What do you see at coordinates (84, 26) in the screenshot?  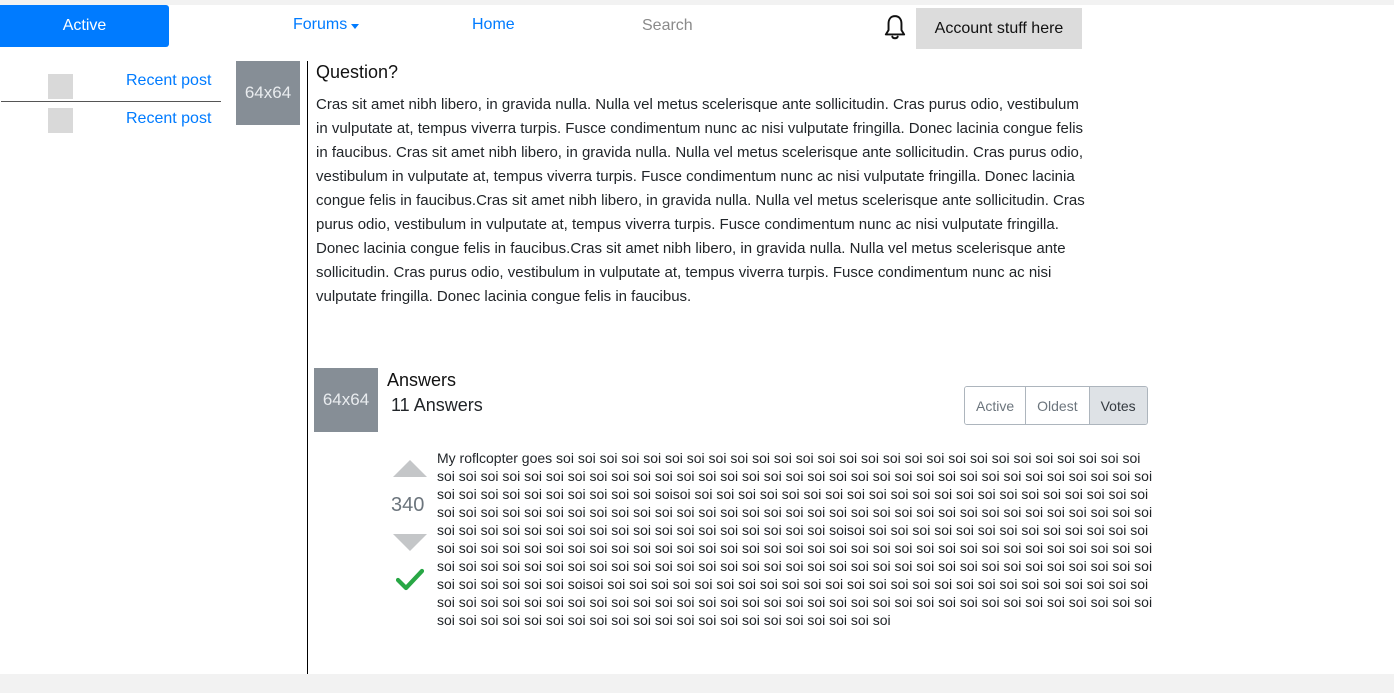 I see `nav-active-button: Active` at bounding box center [84, 26].